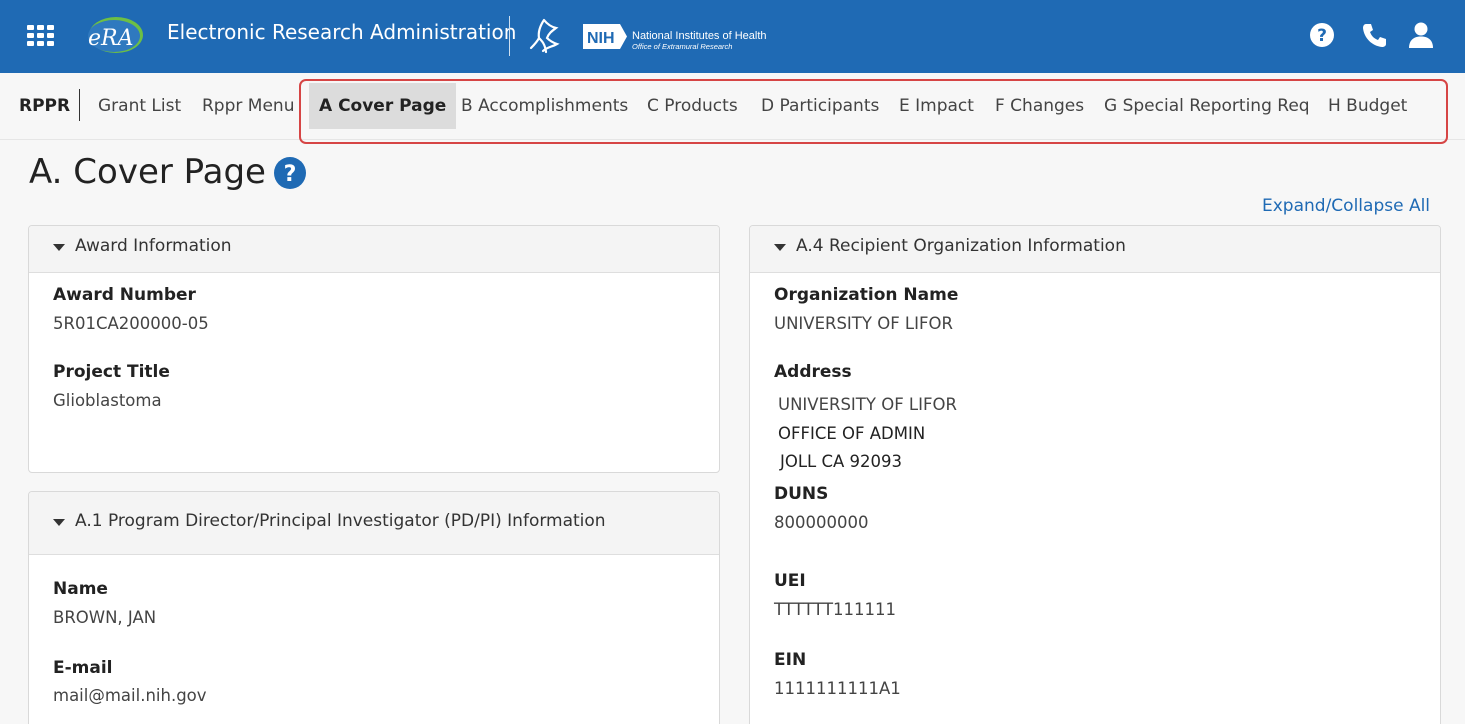 The height and width of the screenshot is (724, 1465). I want to click on nav-separator, so click(79, 105).